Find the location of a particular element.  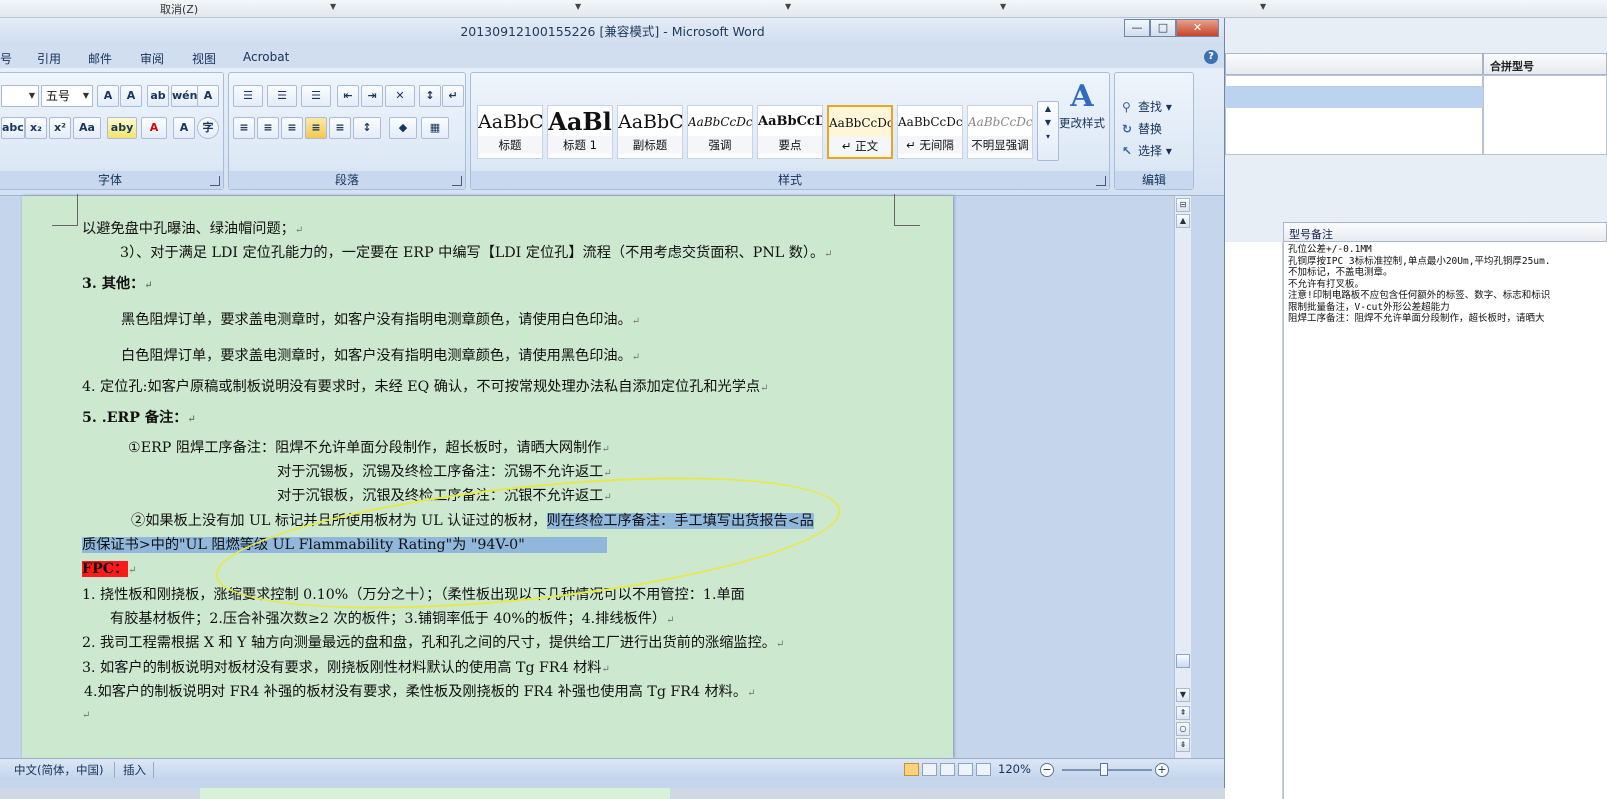

phonetic-guide-button: wén is located at coordinates (185, 96).